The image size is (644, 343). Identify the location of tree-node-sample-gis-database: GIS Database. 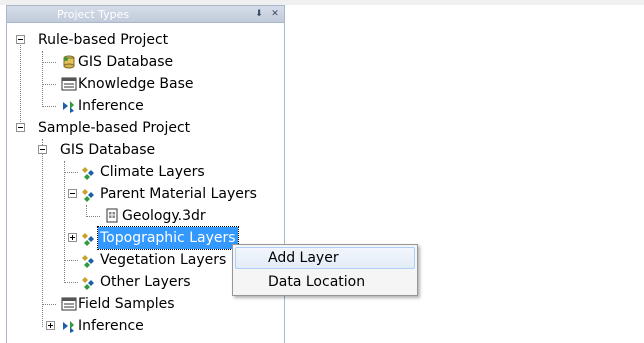
(136, 150).